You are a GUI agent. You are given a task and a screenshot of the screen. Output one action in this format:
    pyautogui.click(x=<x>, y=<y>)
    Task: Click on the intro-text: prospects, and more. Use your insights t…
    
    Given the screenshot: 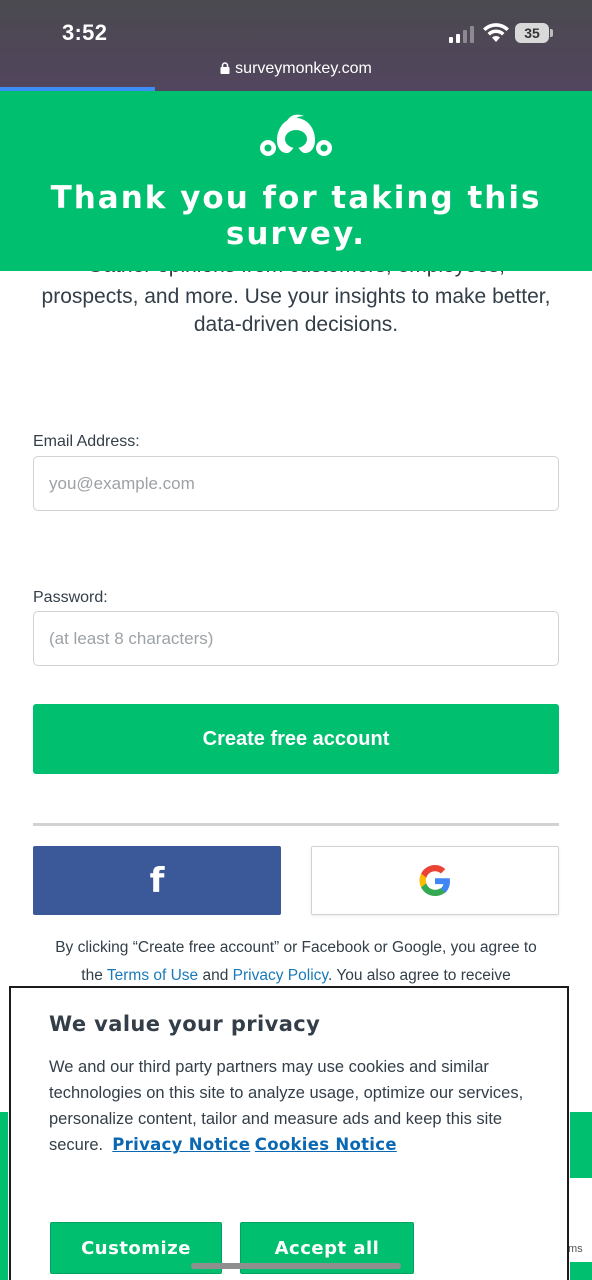 What is the action you would take?
    pyautogui.click(x=296, y=310)
    